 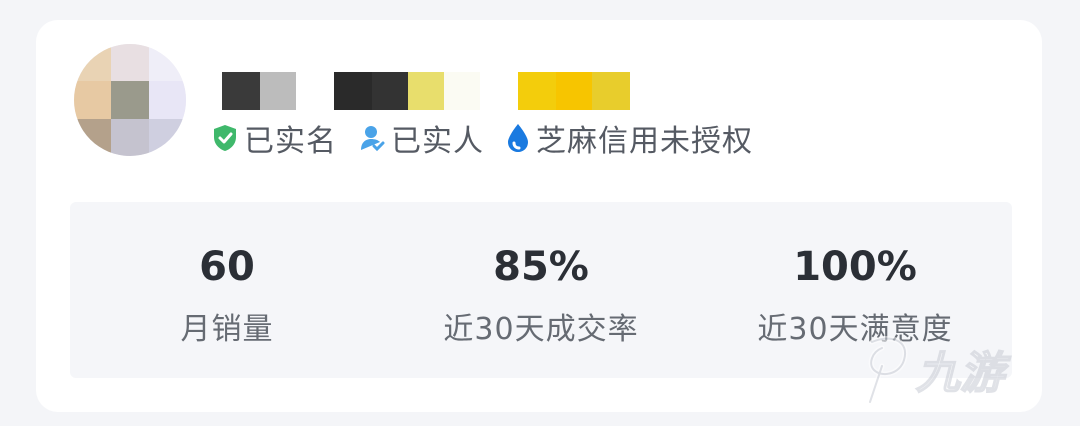 I want to click on badge-sesame-credit-label: 芝麻信用未授权, so click(x=644, y=141).